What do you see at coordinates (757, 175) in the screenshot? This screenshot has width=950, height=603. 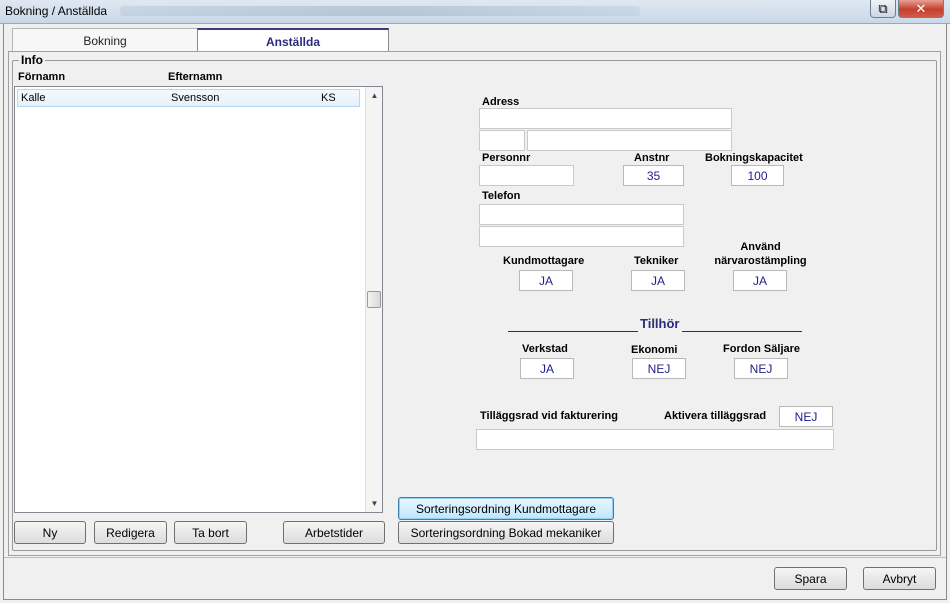 I see `bokningskapacitet-field: 100` at bounding box center [757, 175].